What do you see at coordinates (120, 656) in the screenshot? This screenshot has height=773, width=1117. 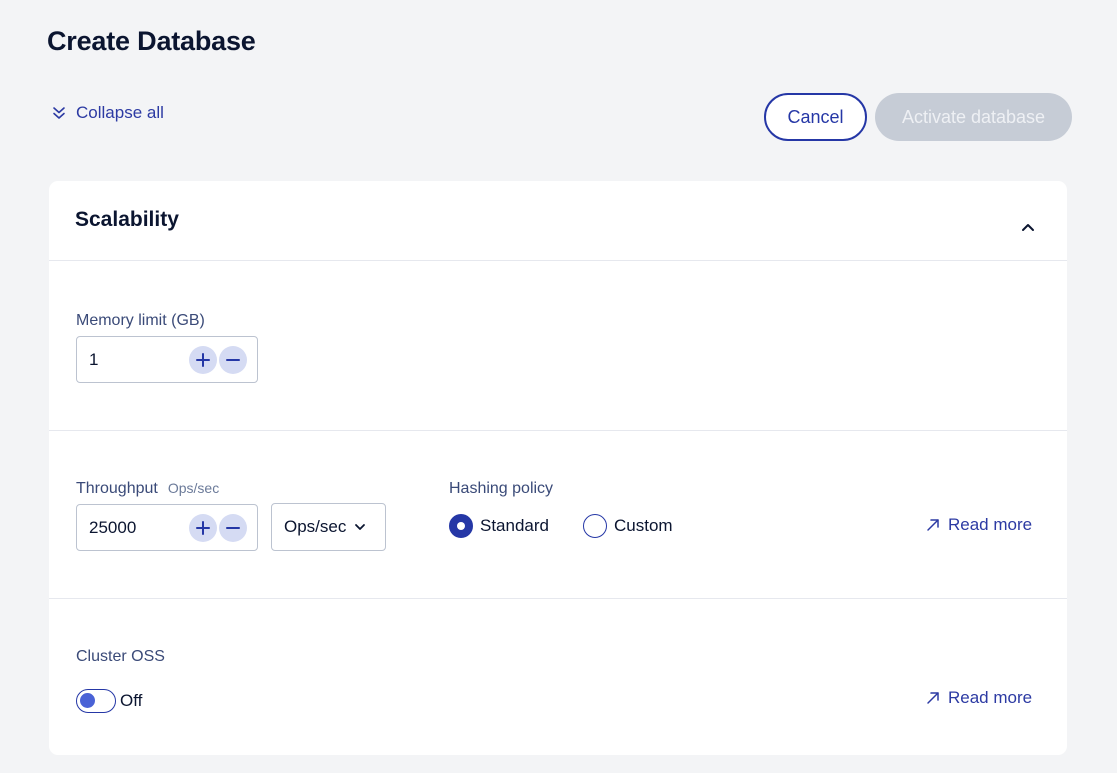 I see `cluster-oss-label: Cluster OSS` at bounding box center [120, 656].